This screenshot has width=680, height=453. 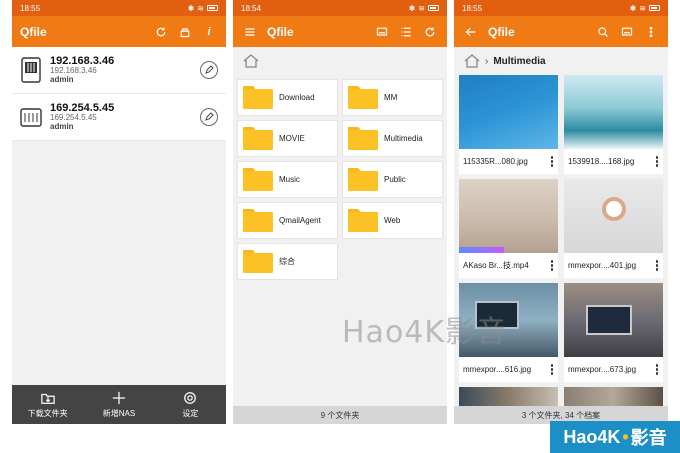 What do you see at coordinates (496, 265) in the screenshot?
I see `media-filename: AKaso Br...技.mp4` at bounding box center [496, 265].